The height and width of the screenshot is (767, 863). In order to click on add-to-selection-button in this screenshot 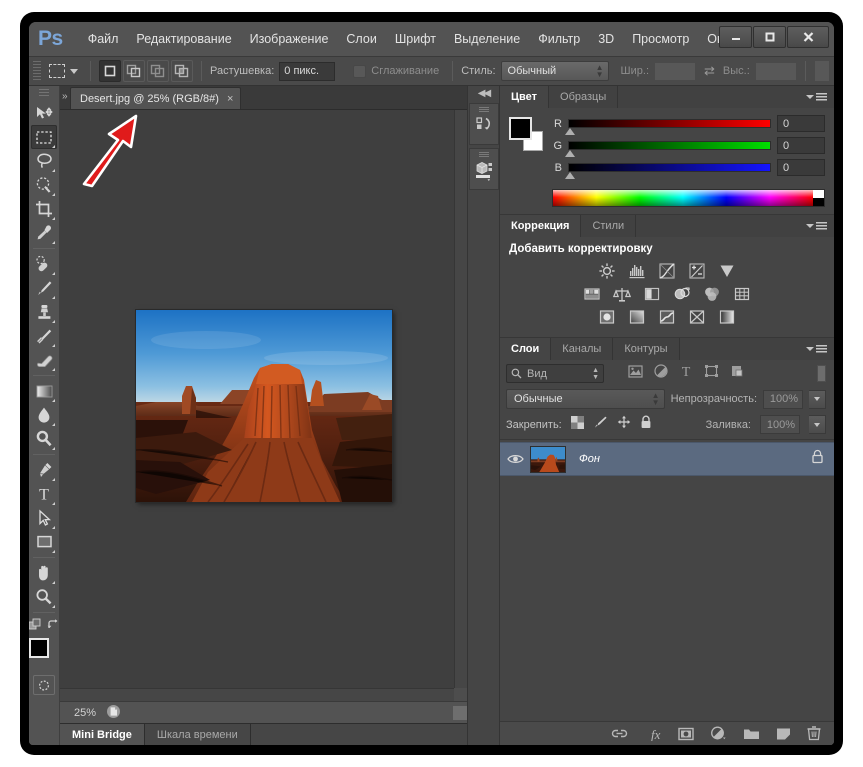, I will do `click(134, 71)`.